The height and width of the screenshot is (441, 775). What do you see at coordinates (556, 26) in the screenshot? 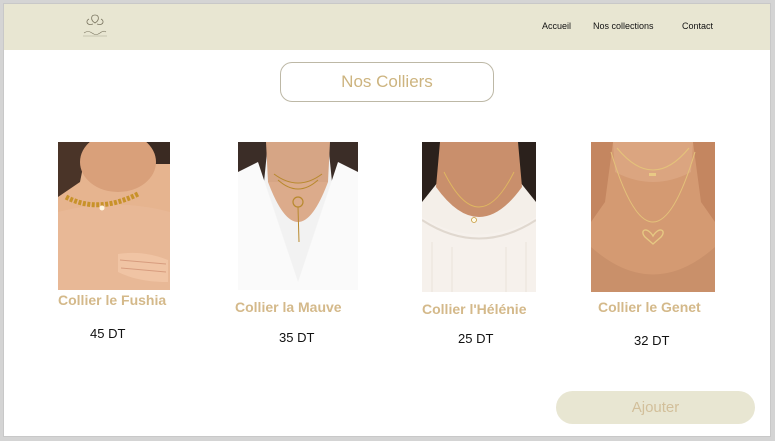
I see `nav-link-accueil: Accueil` at bounding box center [556, 26].